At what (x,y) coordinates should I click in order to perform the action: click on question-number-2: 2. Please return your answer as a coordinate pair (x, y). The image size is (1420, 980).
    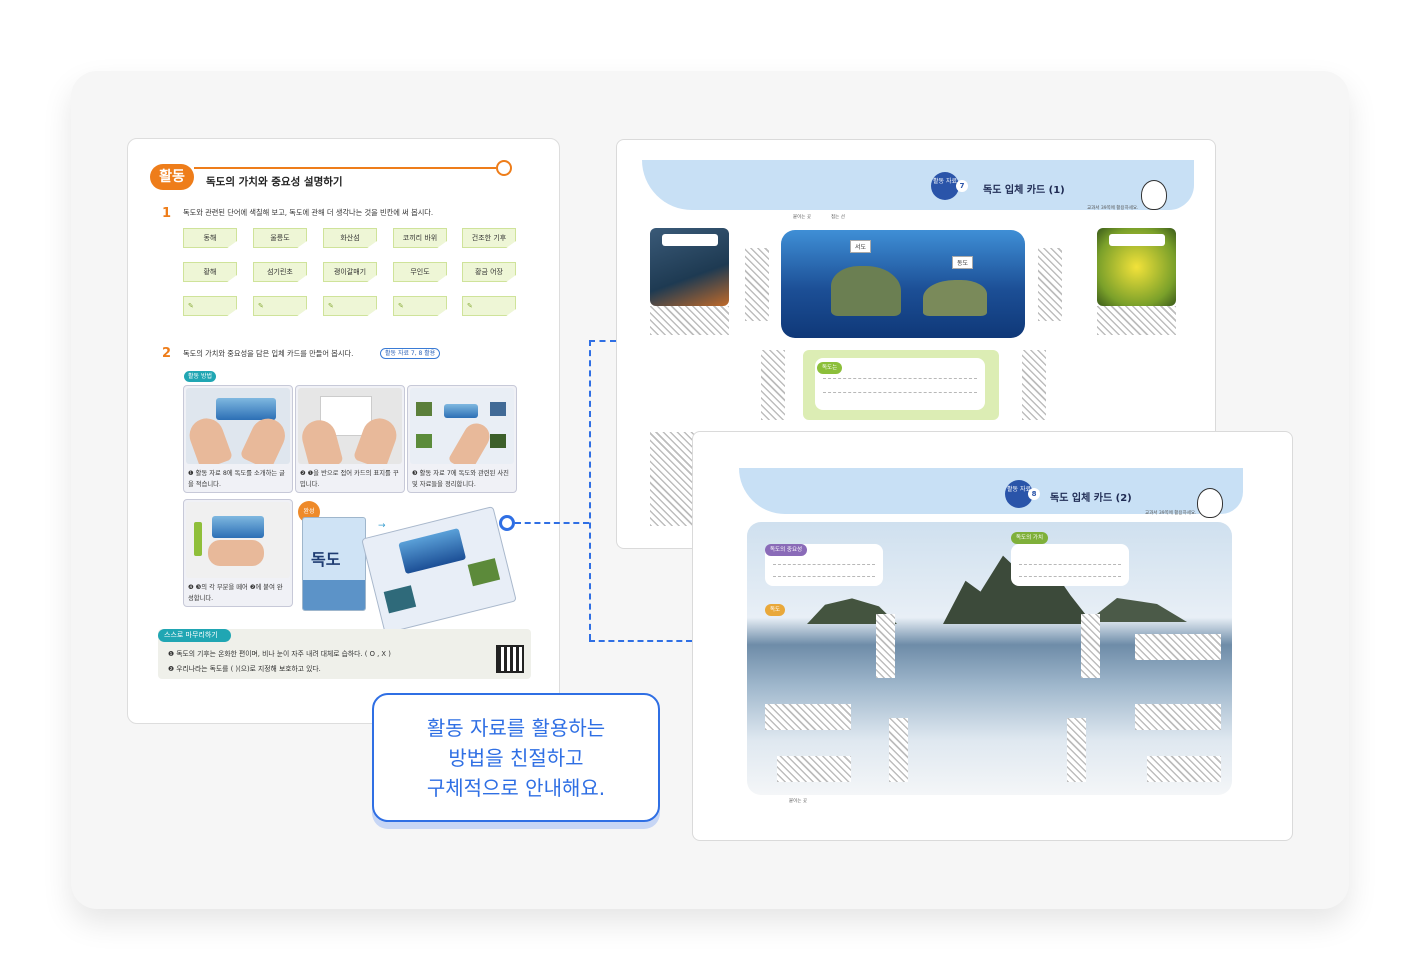
    Looking at the image, I should click on (167, 353).